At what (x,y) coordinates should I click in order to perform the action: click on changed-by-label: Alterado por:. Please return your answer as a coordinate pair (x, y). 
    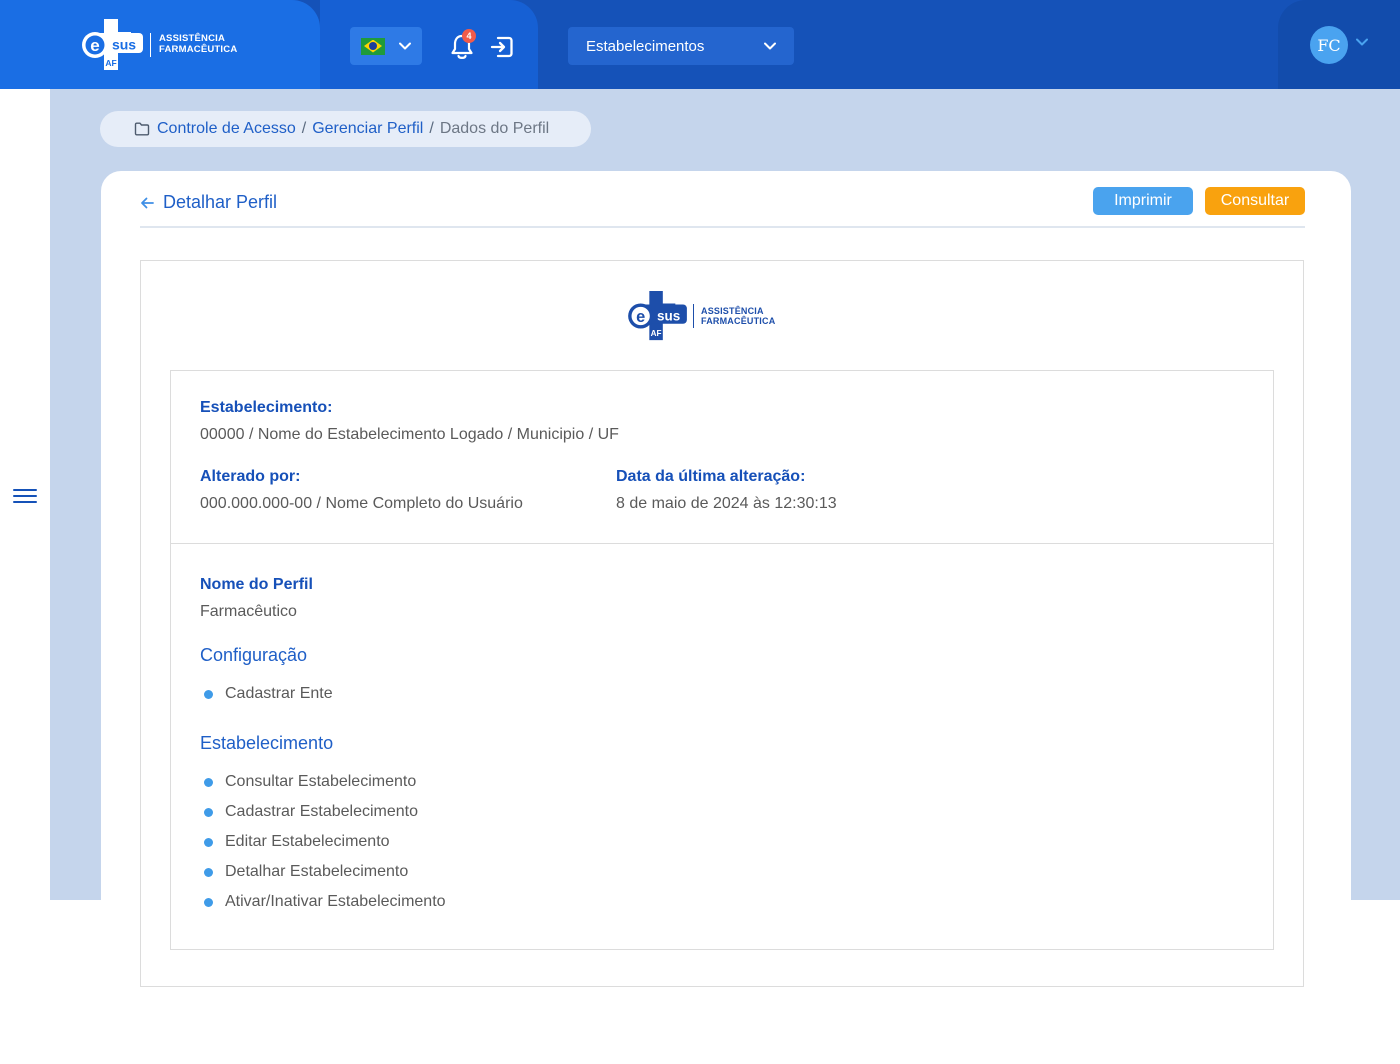
    Looking at the image, I should click on (250, 476).